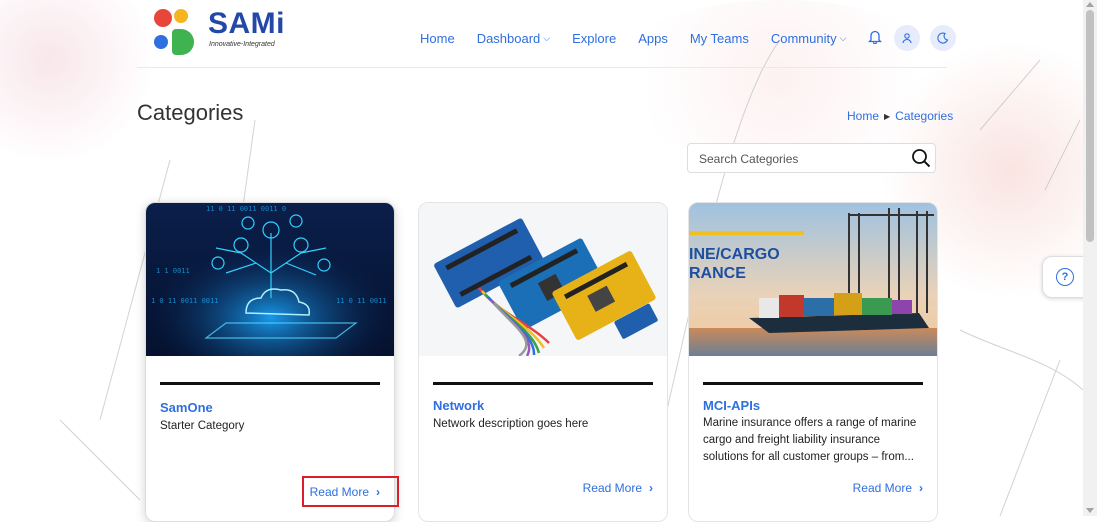  I want to click on card-title: SamOne, so click(186, 407).